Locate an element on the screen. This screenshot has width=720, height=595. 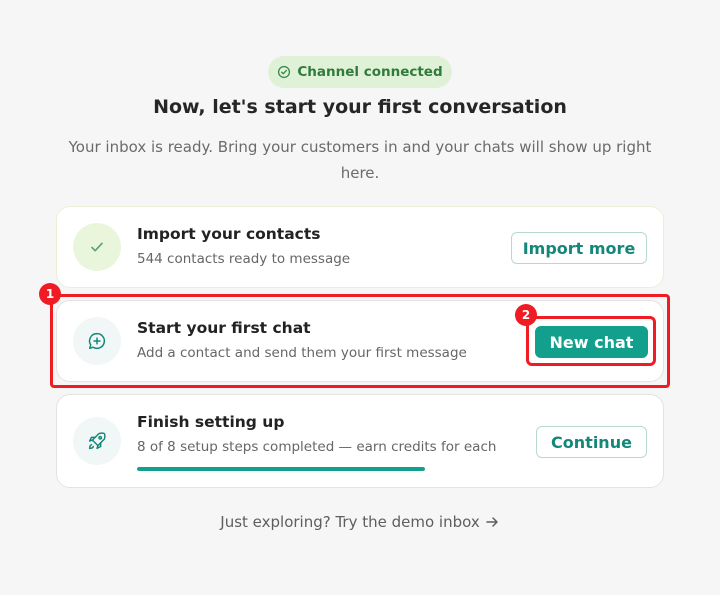
chat-plus-icon is located at coordinates (97, 341).